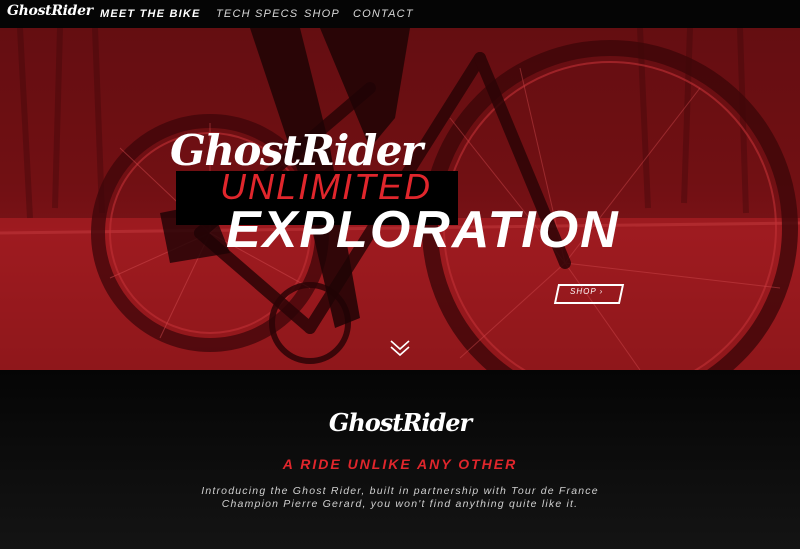 The image size is (800, 549). I want to click on nav-link-tech-specs: TECH SPECS, so click(257, 14).